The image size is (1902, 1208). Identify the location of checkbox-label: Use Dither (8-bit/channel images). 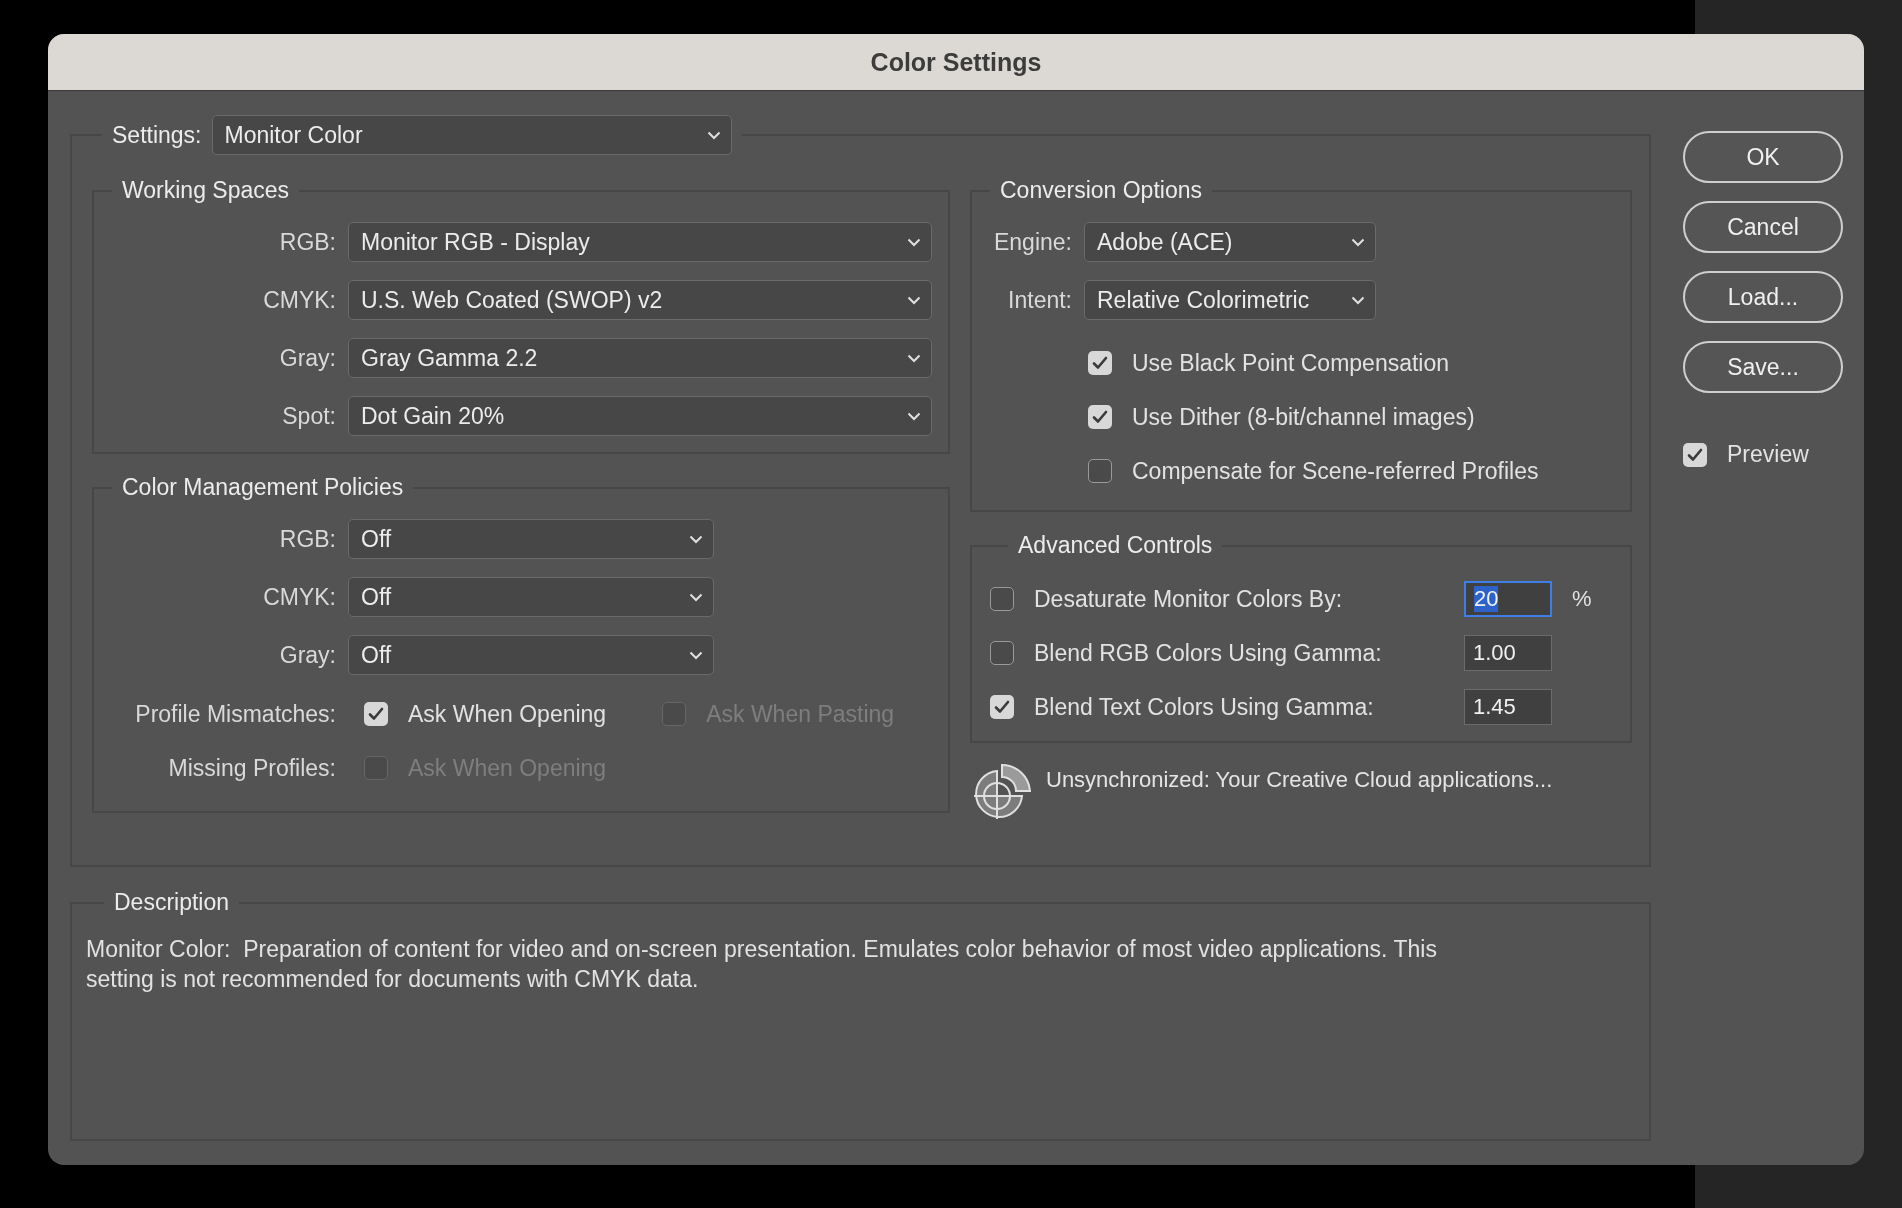
(1303, 417).